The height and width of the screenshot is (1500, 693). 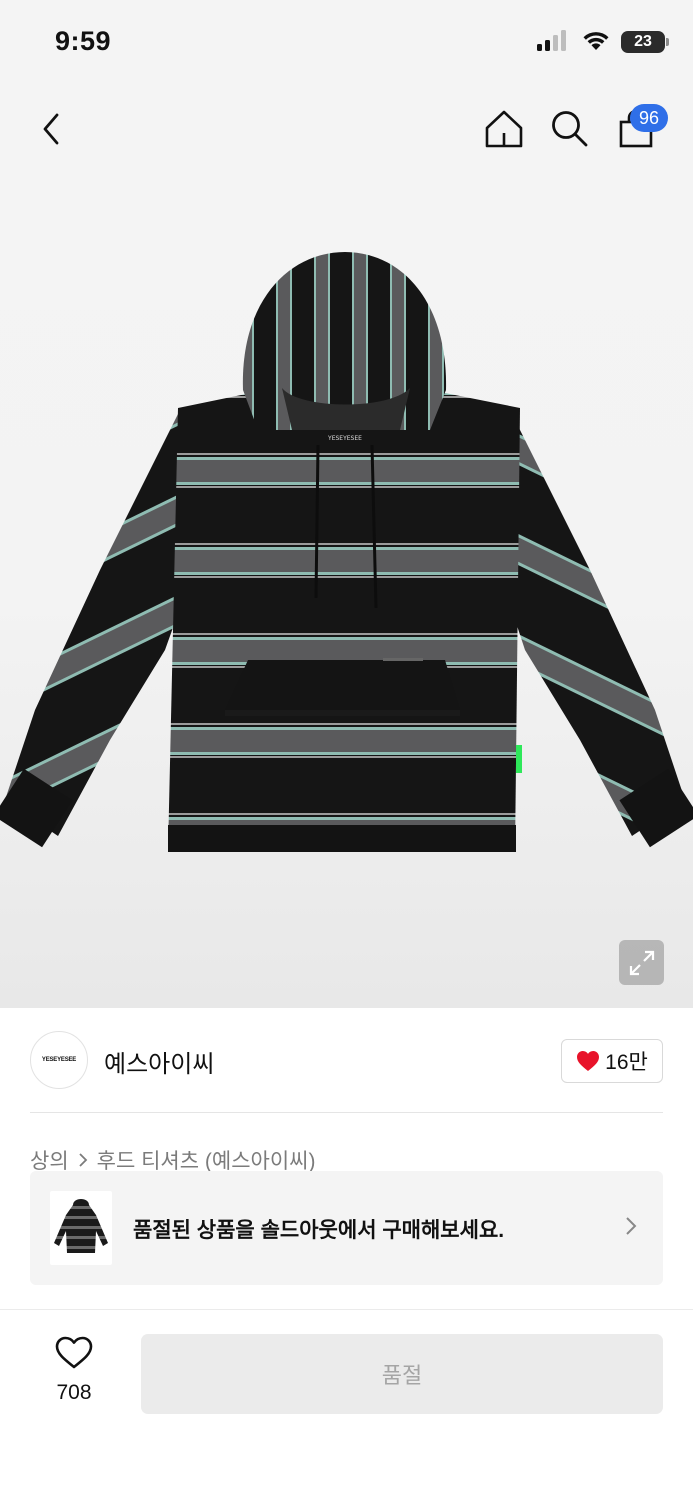 What do you see at coordinates (596, 42) in the screenshot?
I see `wifi-icon` at bounding box center [596, 42].